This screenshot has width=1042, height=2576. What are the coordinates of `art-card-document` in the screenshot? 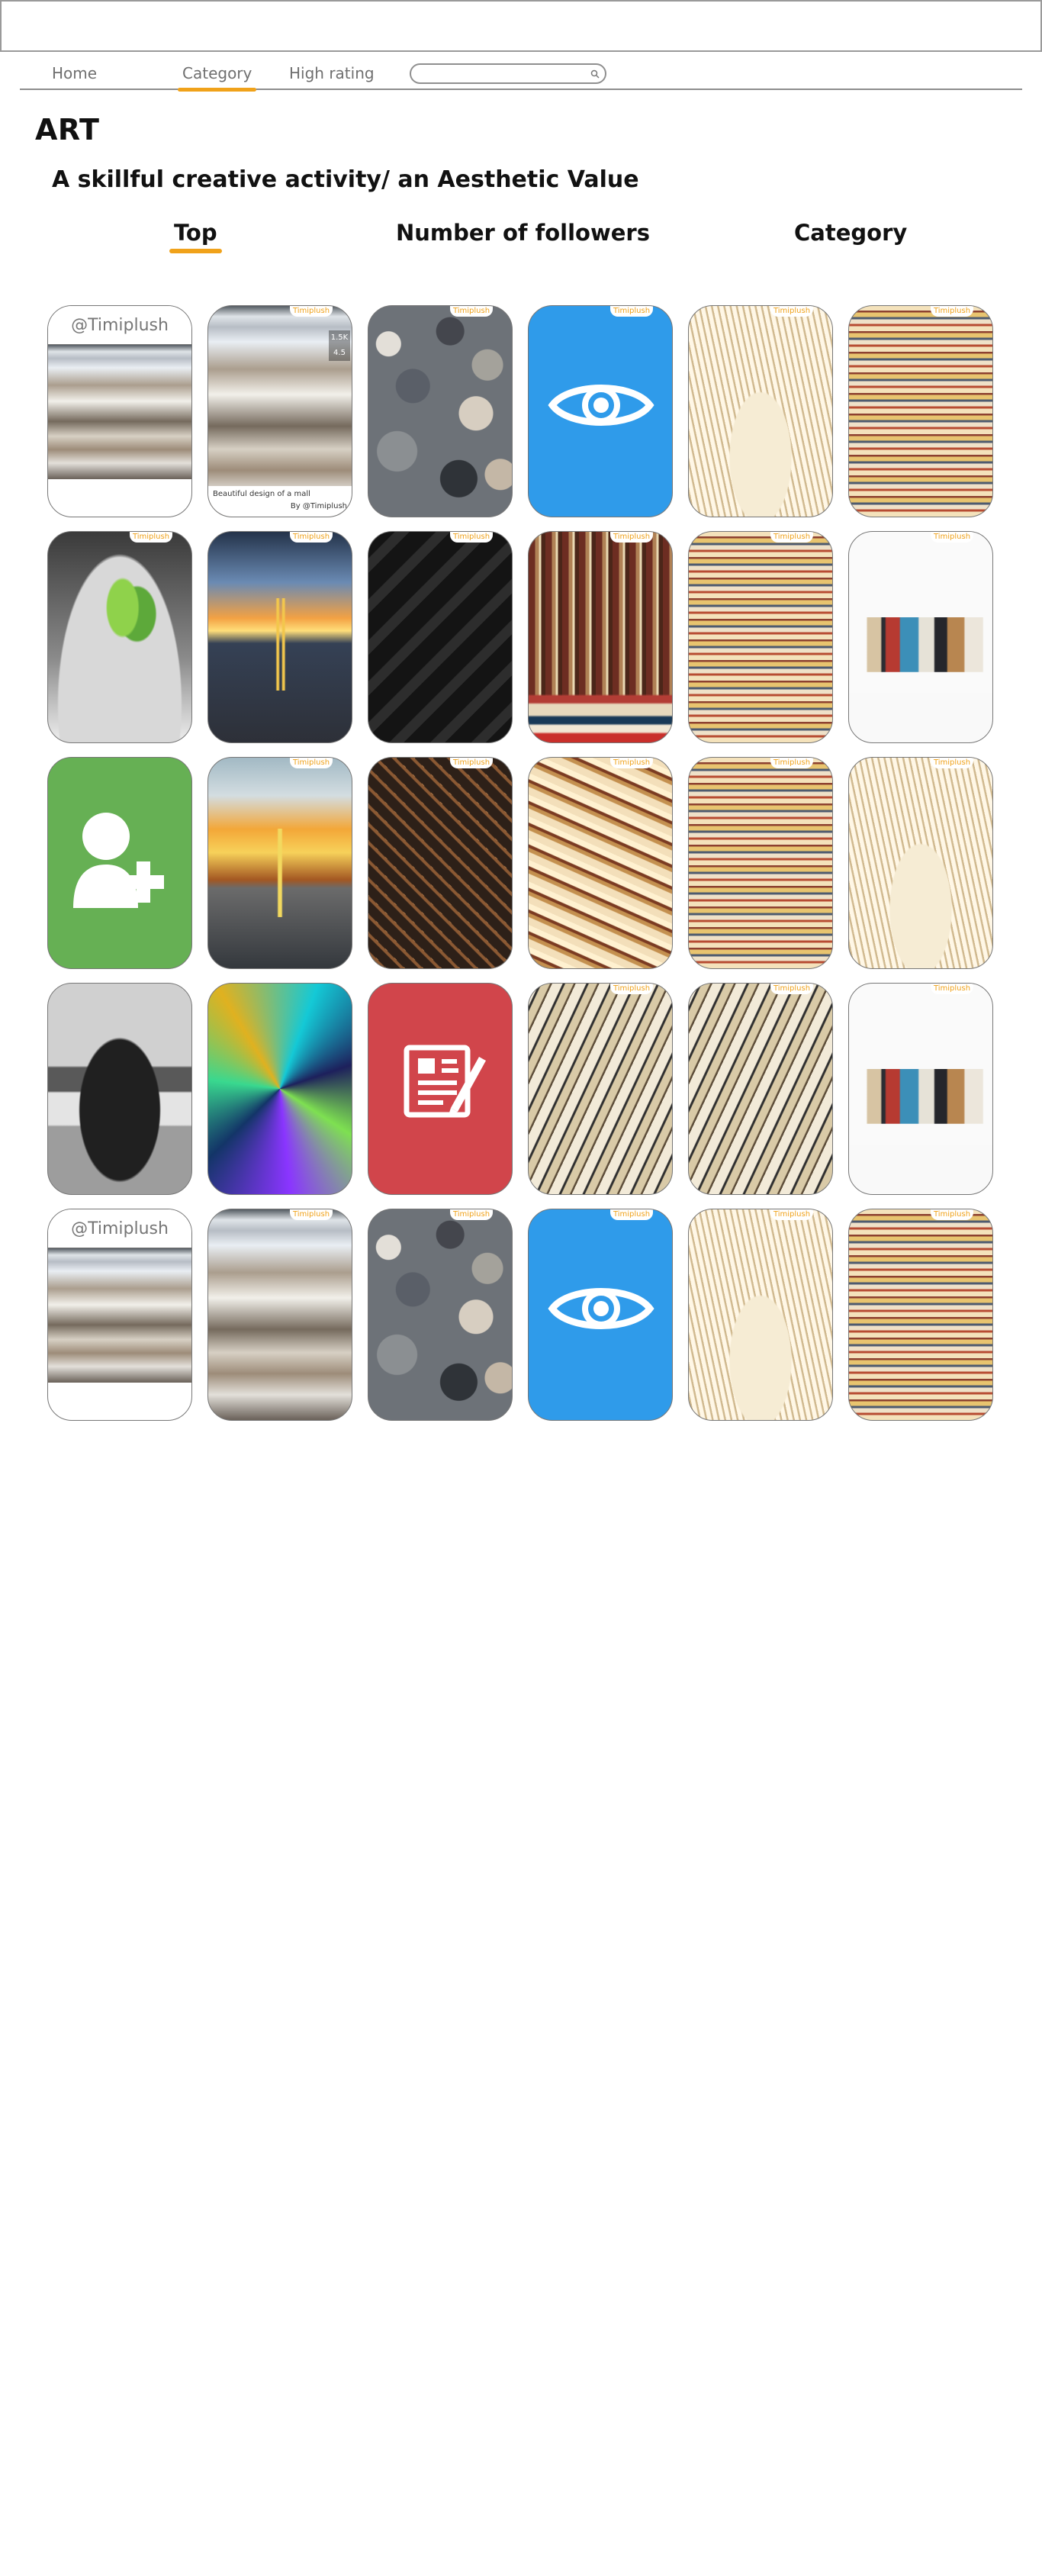 It's located at (440, 1089).